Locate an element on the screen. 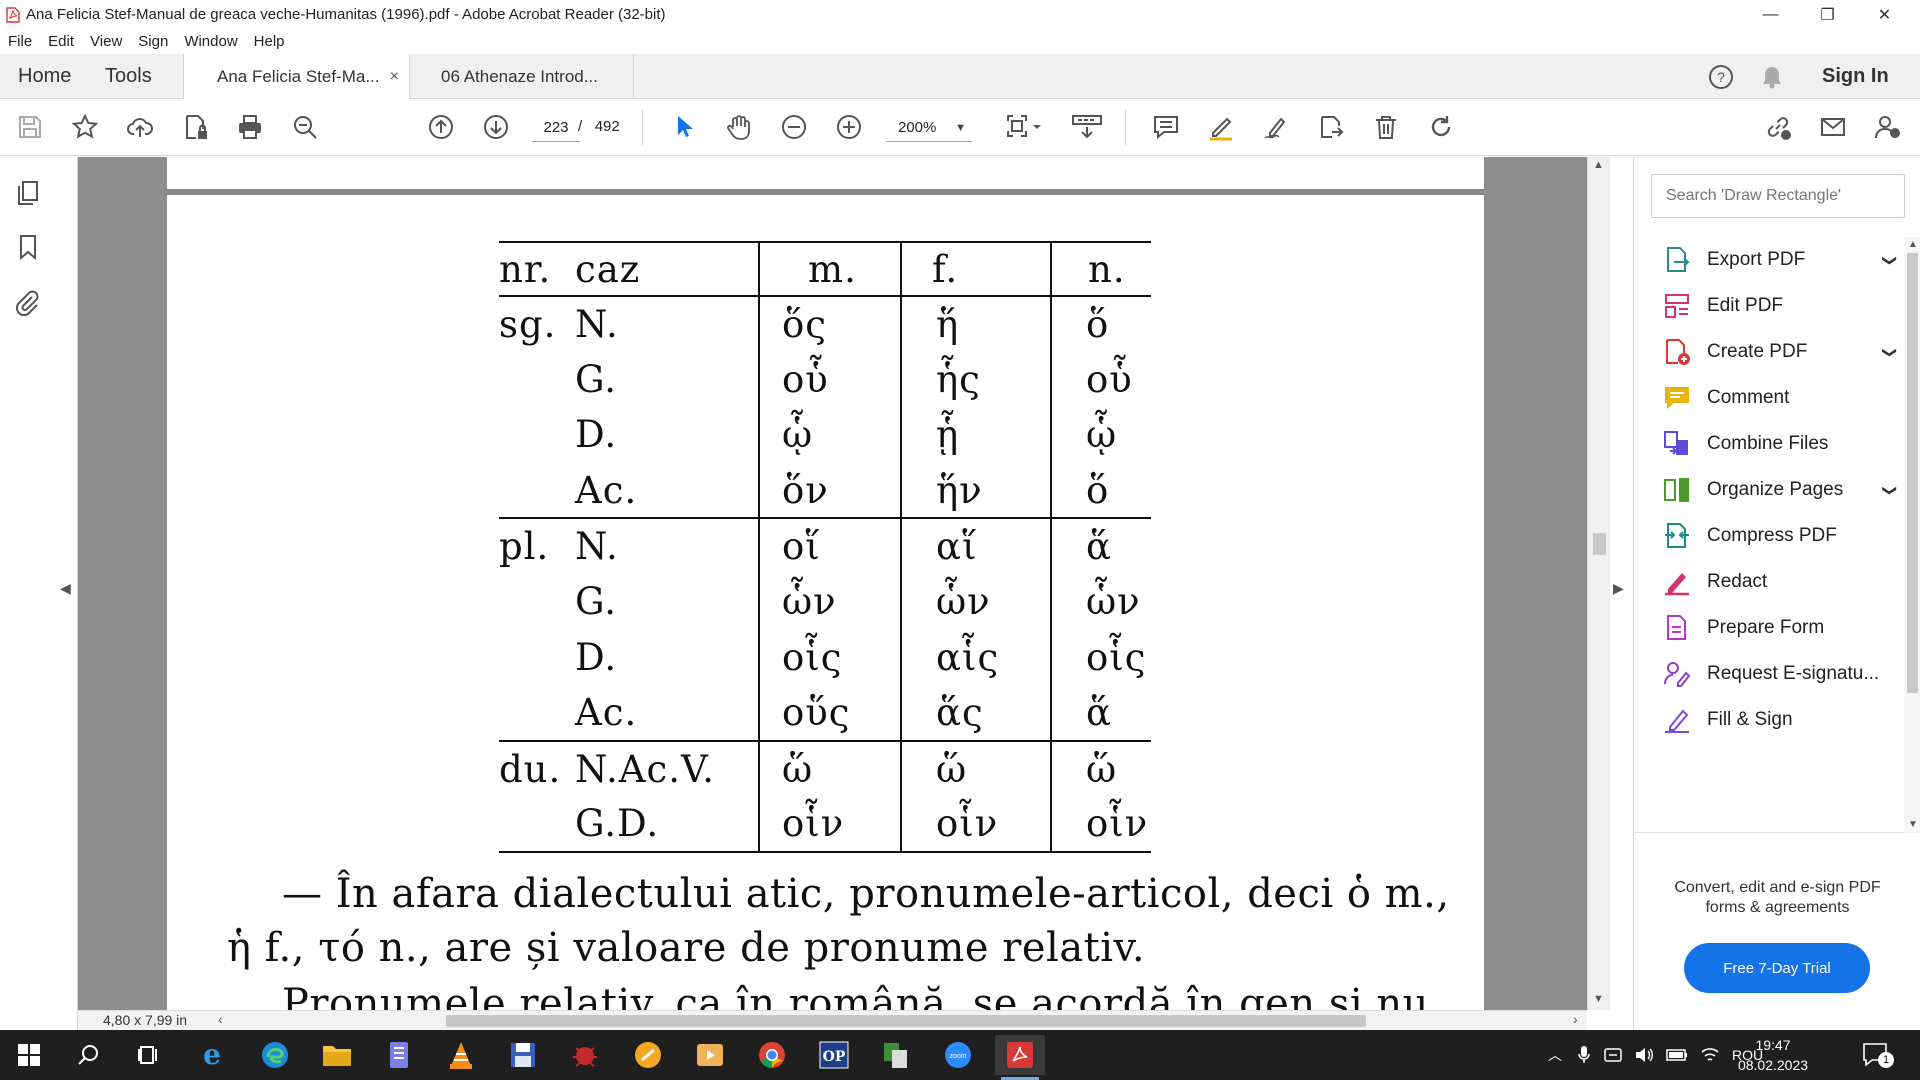 This screenshot has height=1080, width=1920. volume-icon is located at coordinates (1644, 1055).